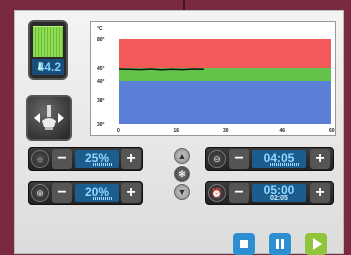 This screenshot has height=255, width=351. I want to click on direction-button, so click(49, 118).